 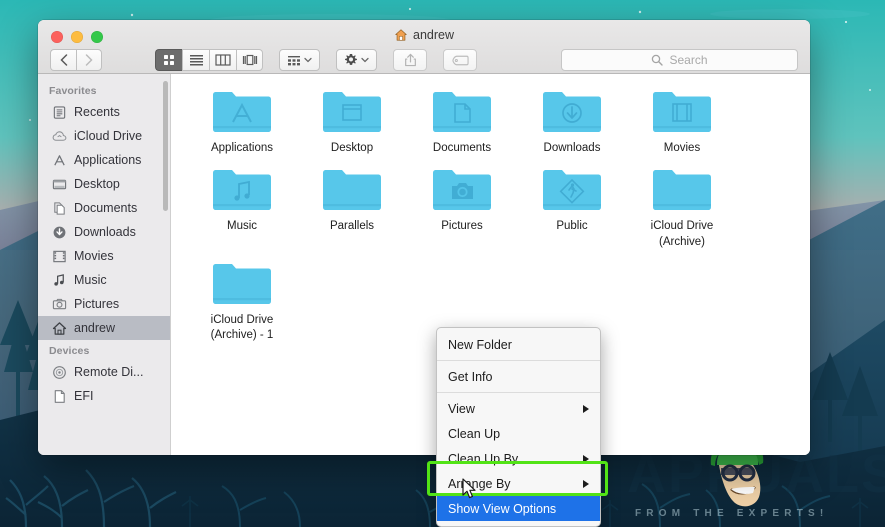 I want to click on sidebar-item-label: Applications, so click(x=108, y=160).